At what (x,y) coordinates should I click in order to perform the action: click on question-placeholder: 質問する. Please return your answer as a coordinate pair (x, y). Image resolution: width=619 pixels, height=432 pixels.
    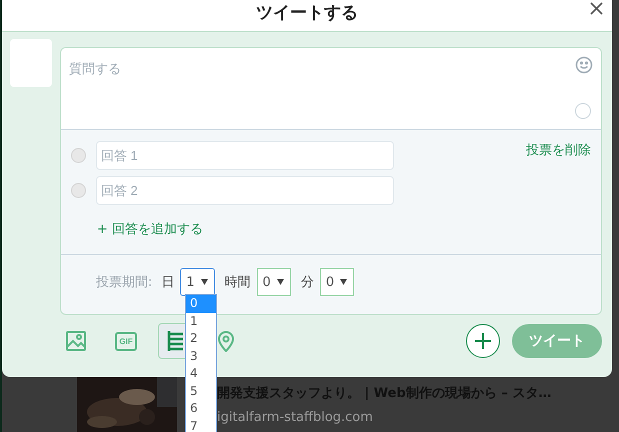
    Looking at the image, I should click on (94, 69).